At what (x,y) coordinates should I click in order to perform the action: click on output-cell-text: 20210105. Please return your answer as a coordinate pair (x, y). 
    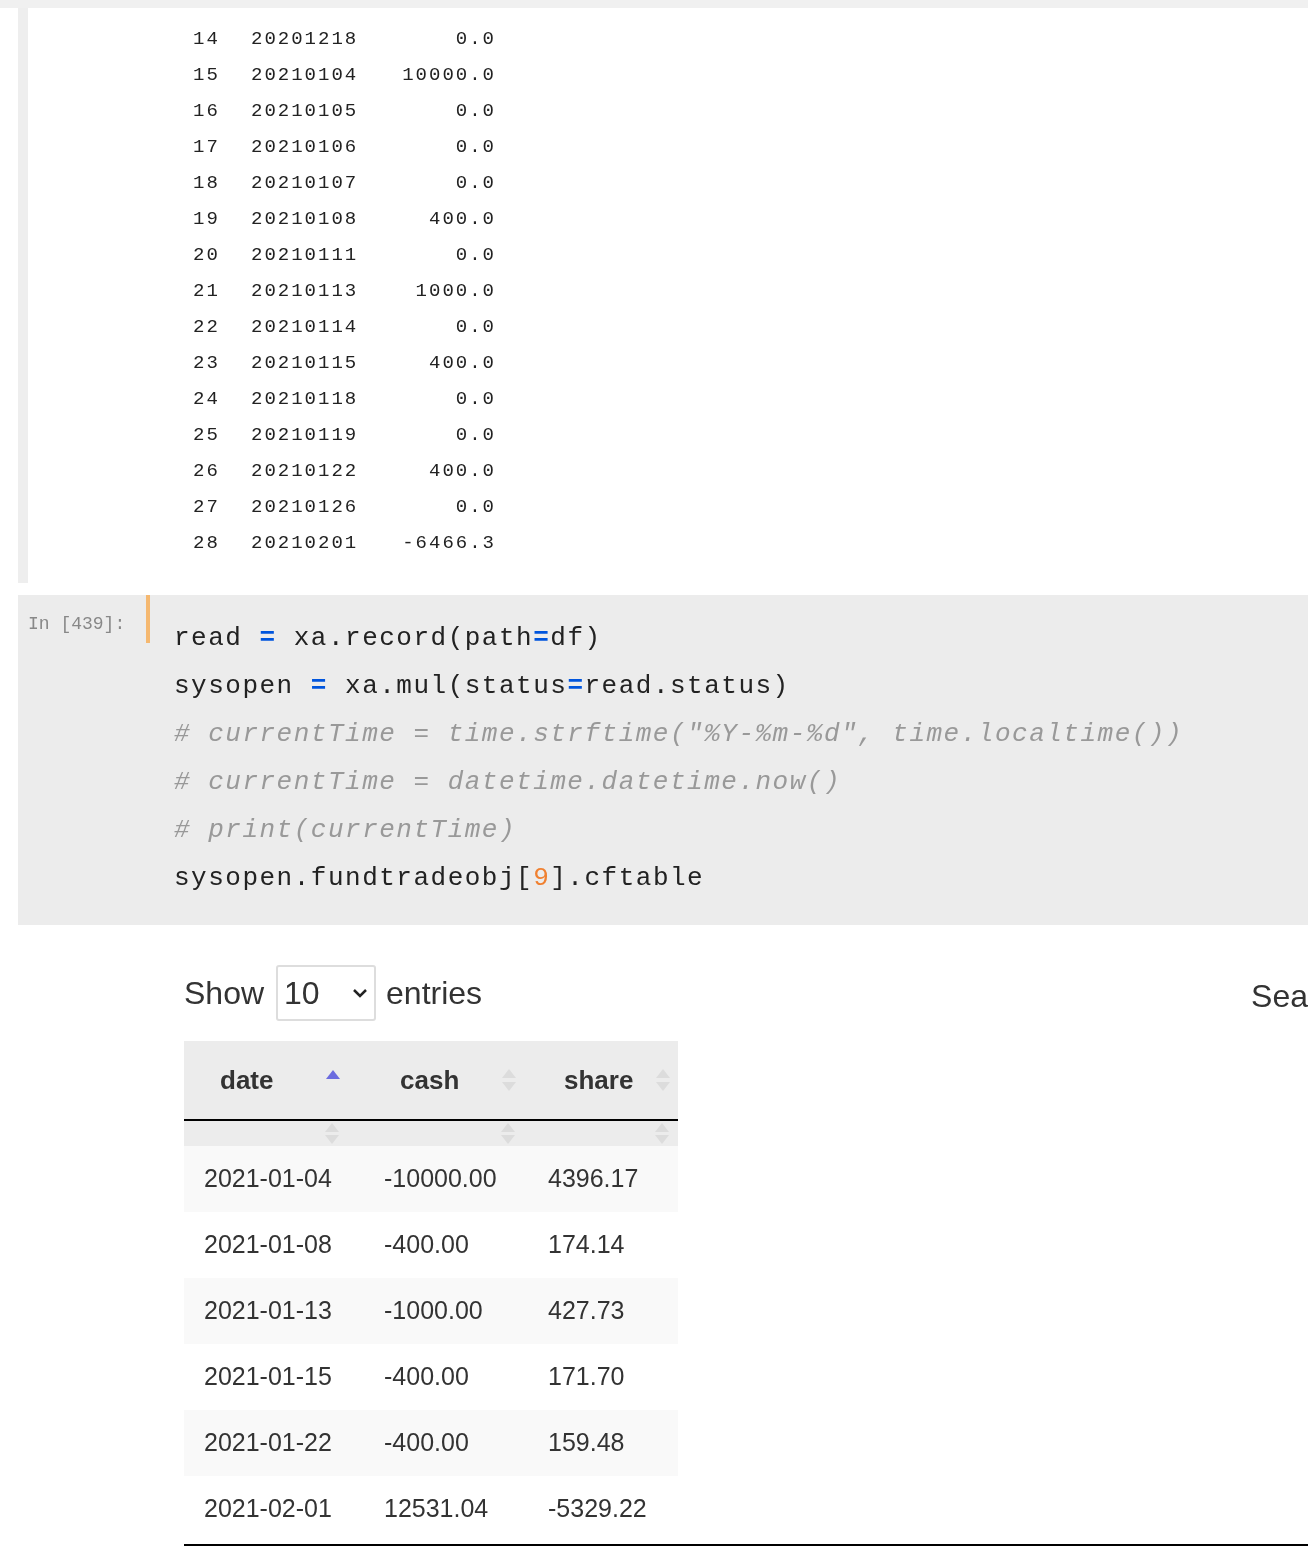
    Looking at the image, I should click on (305, 111).